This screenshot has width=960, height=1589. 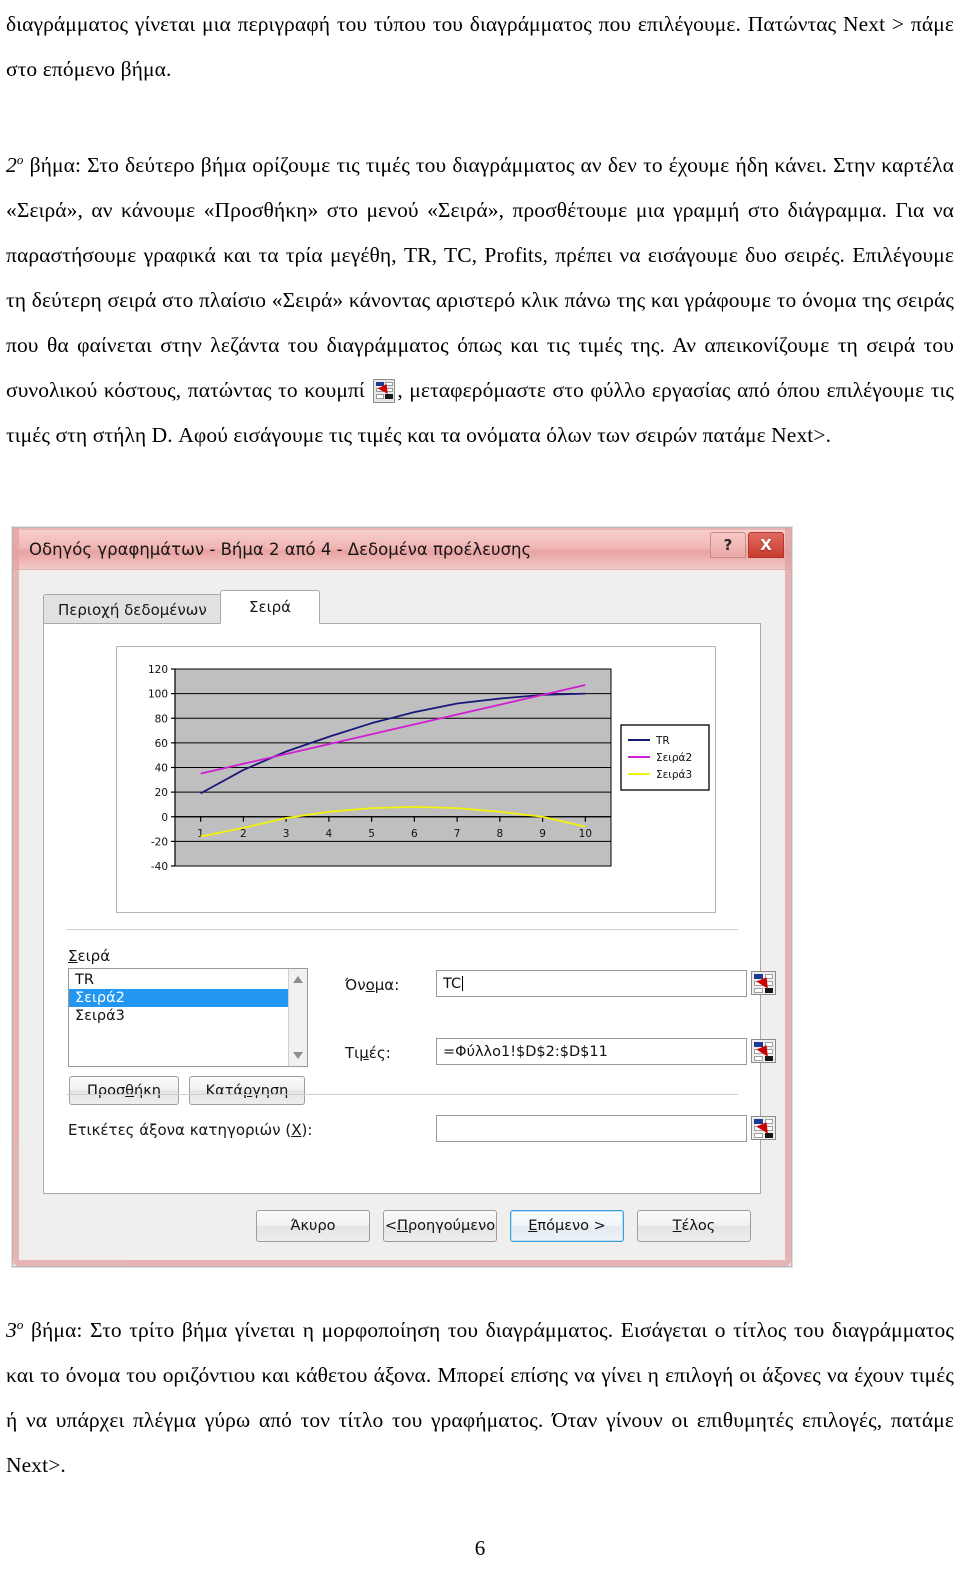 What do you see at coordinates (132, 609) in the screenshot?
I see `tab-data-range: Περιοχή δεδομένων` at bounding box center [132, 609].